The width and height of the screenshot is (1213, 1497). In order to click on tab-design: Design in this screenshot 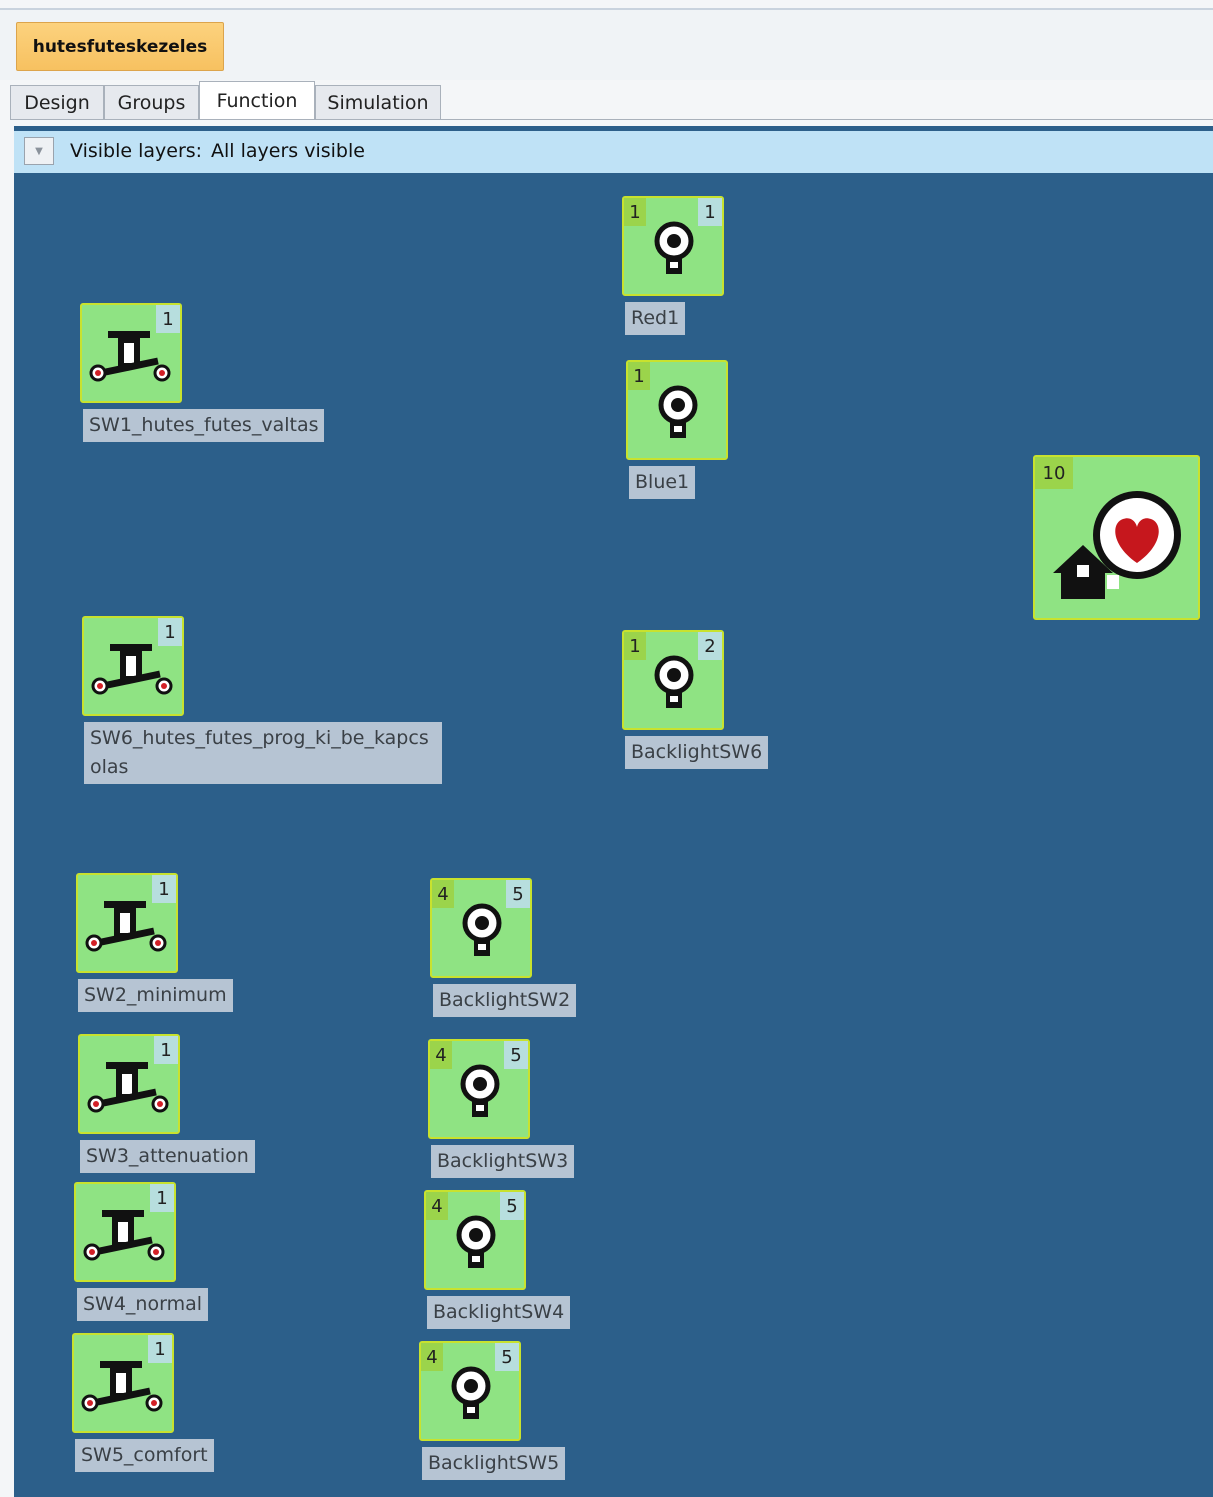, I will do `click(57, 102)`.